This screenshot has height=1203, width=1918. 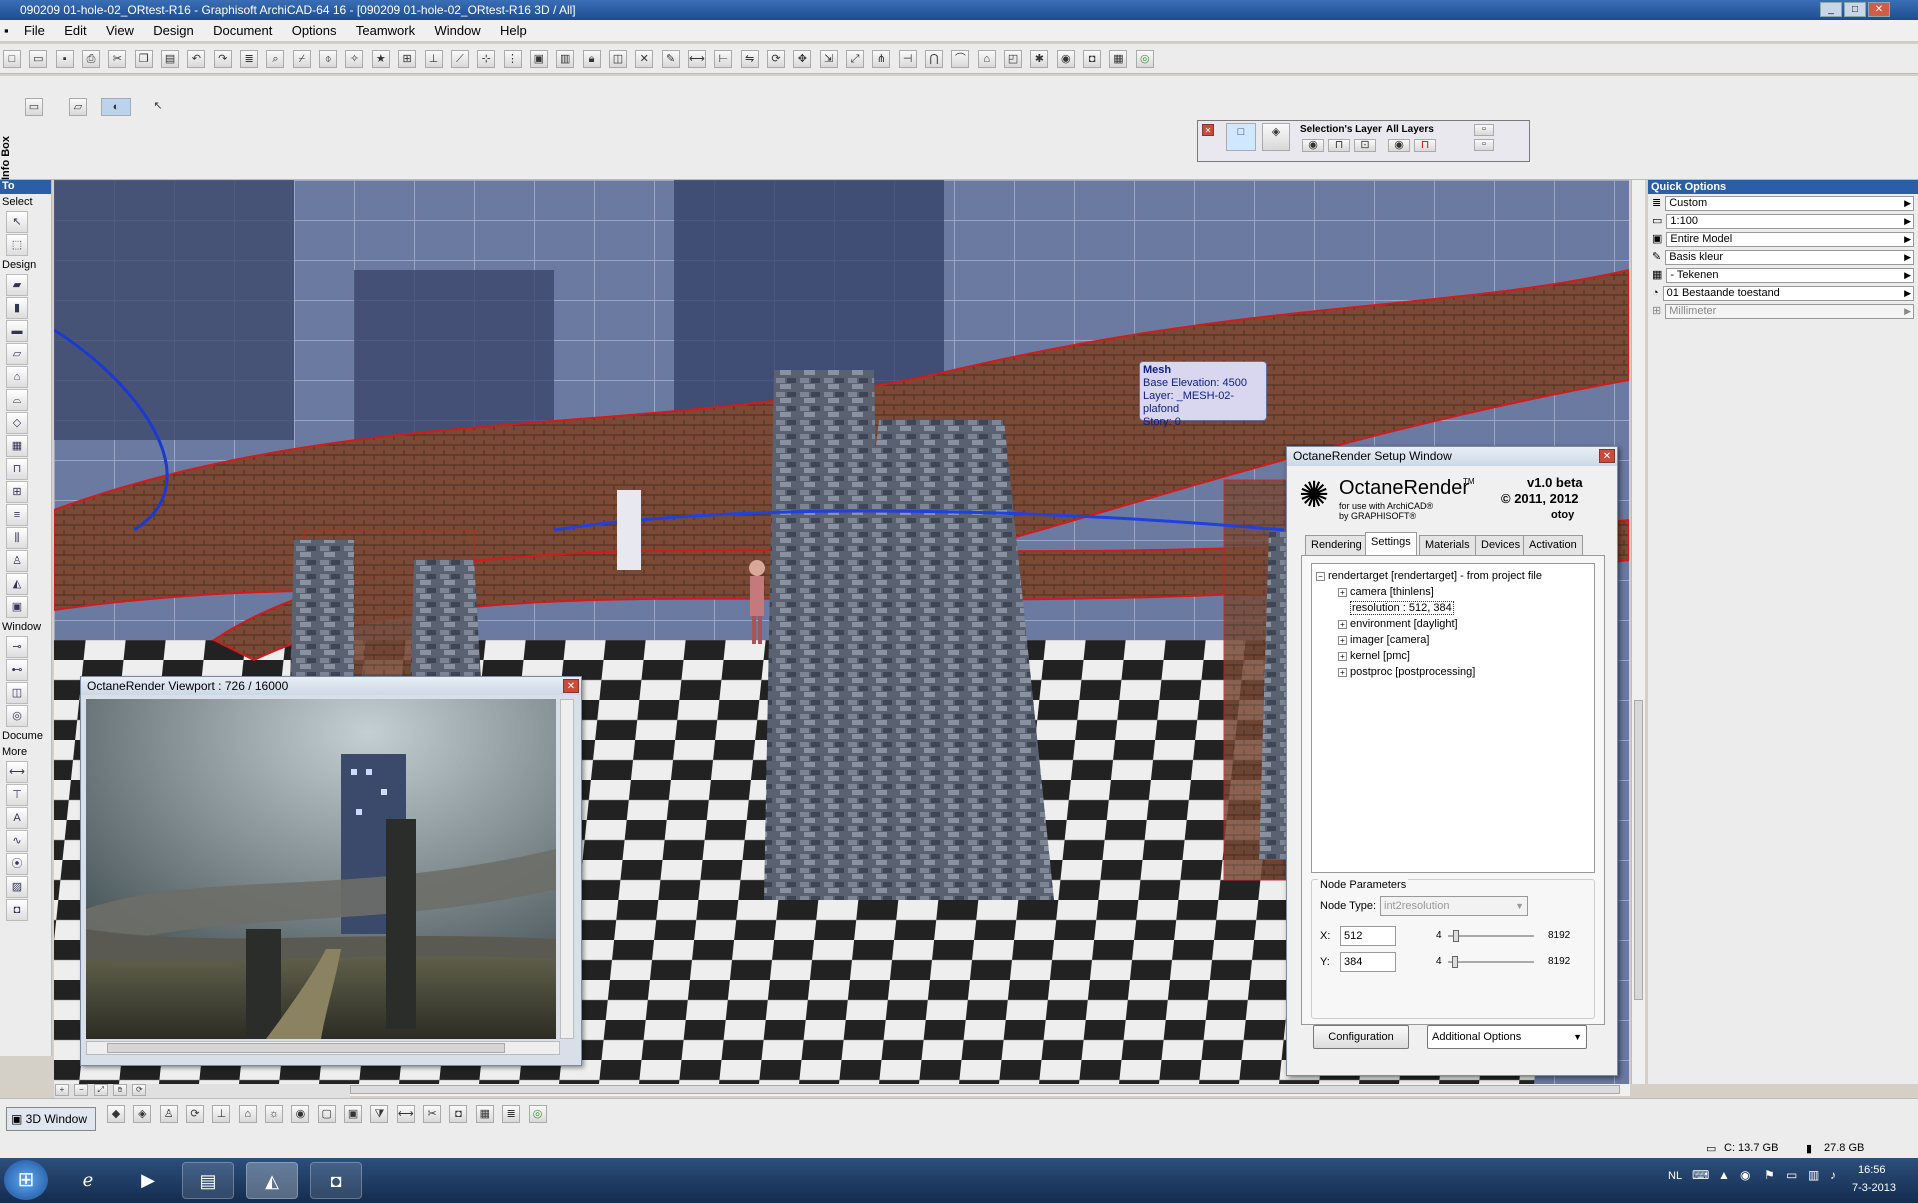 What do you see at coordinates (17, 716) in the screenshot?
I see `detail-tool-icon: ◎` at bounding box center [17, 716].